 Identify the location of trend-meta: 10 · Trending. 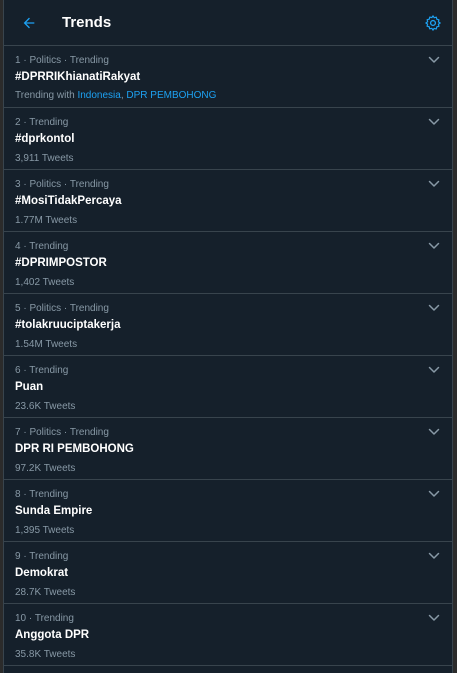
(44, 618).